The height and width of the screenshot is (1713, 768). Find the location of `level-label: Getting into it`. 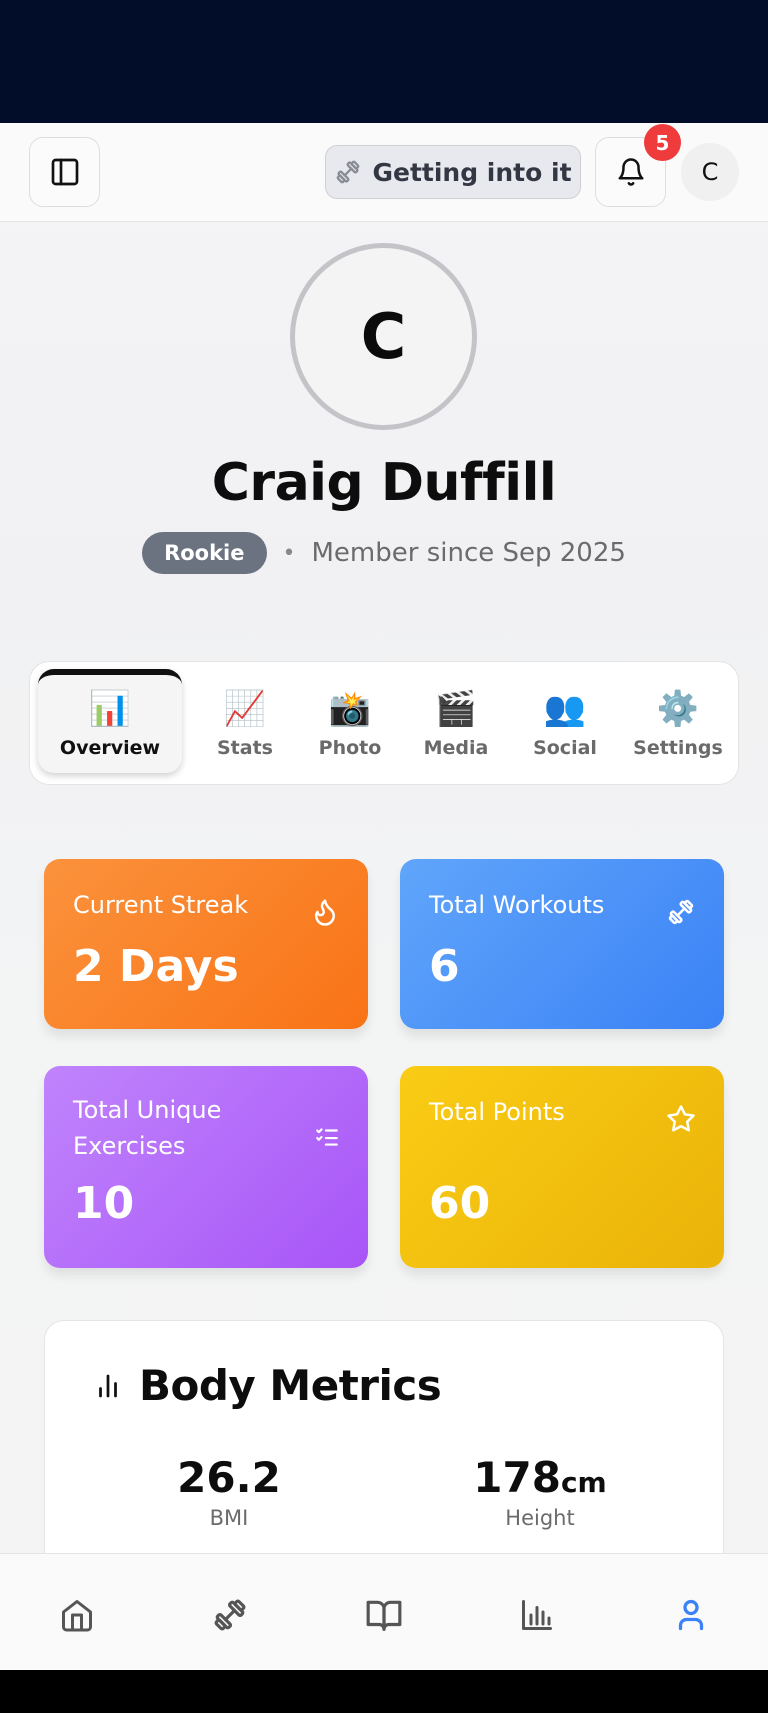

level-label: Getting into it is located at coordinates (472, 172).